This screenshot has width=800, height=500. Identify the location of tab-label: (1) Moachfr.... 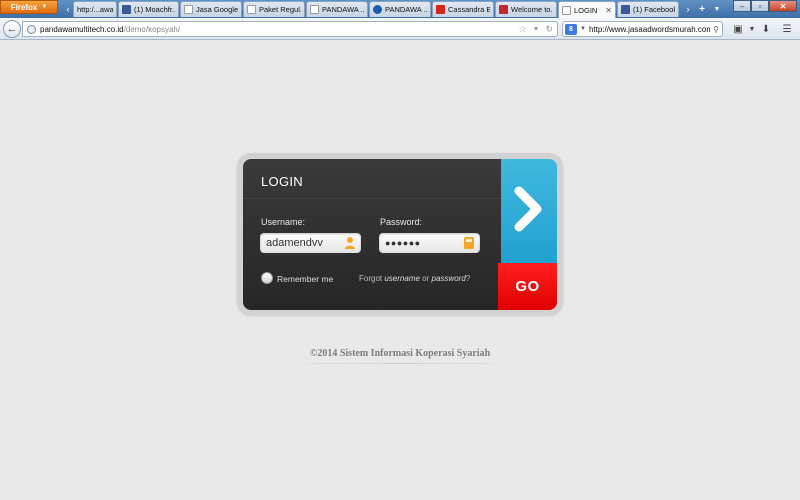
(154, 9).